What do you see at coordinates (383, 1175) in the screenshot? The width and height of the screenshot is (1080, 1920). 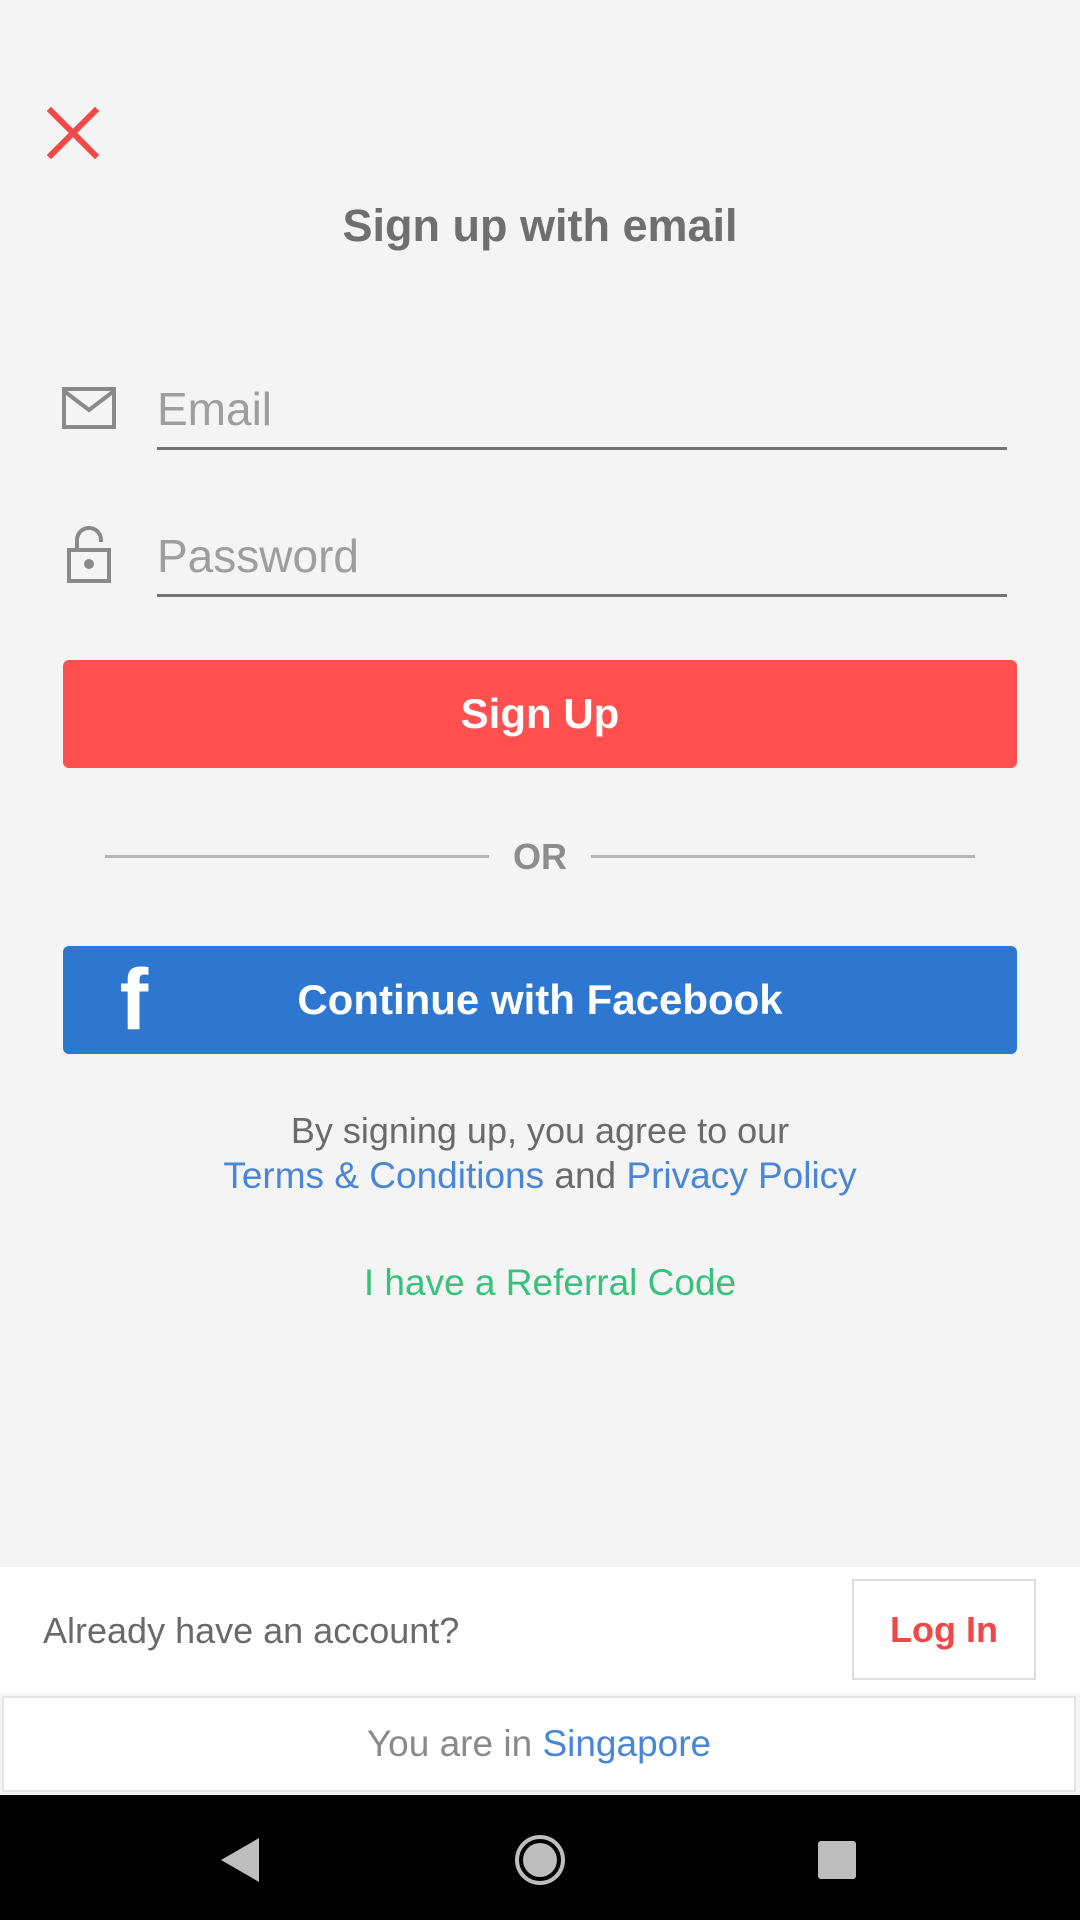 I see `terms-link: Terms & Conditions` at bounding box center [383, 1175].